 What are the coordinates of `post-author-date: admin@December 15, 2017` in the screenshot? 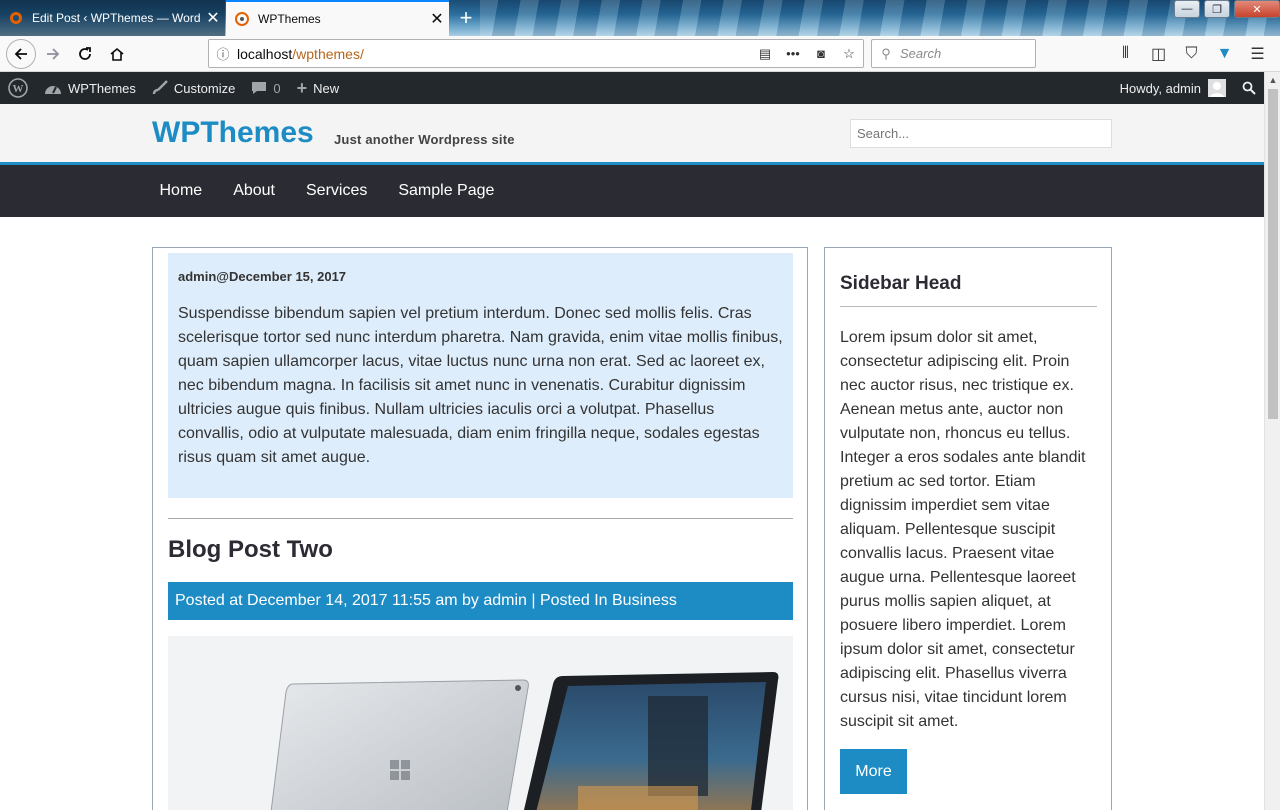 It's located at (262, 276).